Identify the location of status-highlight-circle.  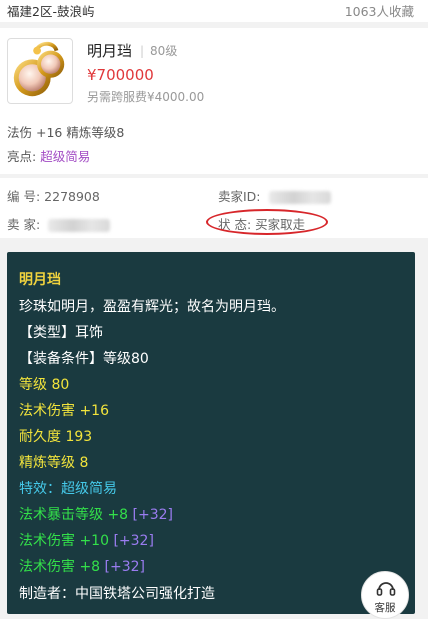
(267, 222).